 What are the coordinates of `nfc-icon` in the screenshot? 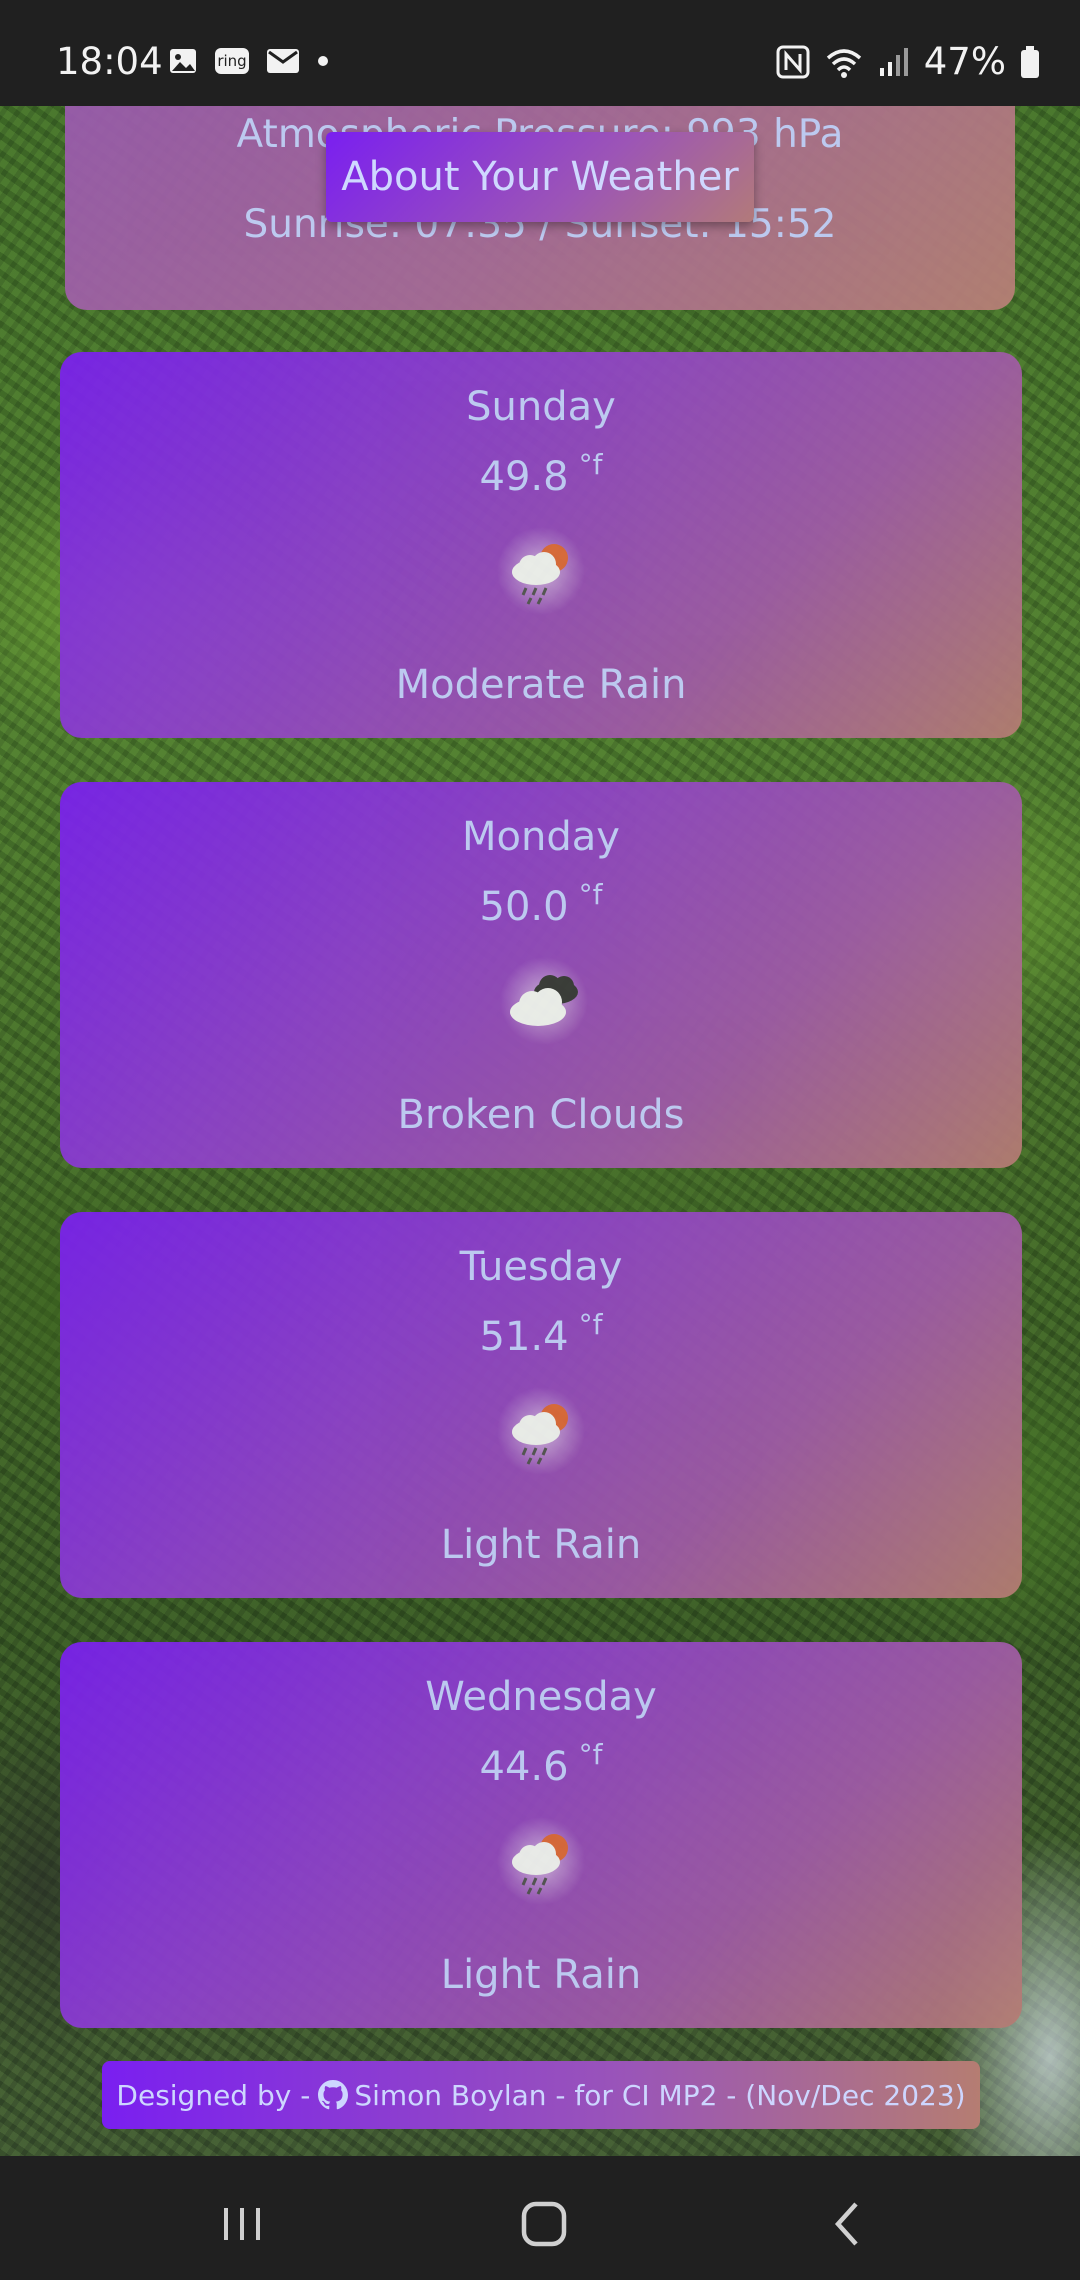 It's located at (793, 62).